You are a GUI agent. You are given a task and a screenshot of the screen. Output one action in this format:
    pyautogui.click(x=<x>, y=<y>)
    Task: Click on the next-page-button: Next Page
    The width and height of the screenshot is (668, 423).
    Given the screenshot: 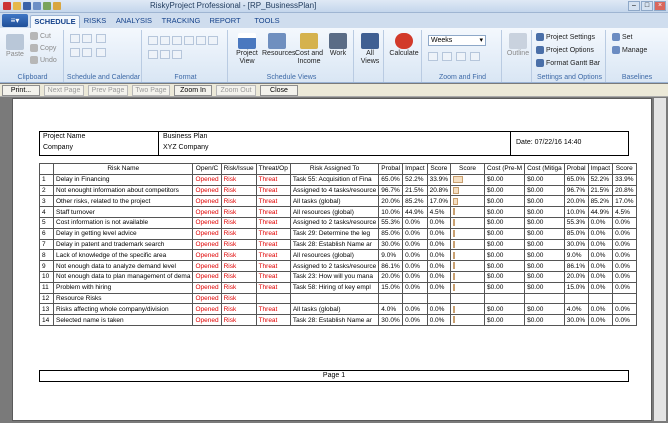 What is the action you would take?
    pyautogui.click(x=64, y=90)
    